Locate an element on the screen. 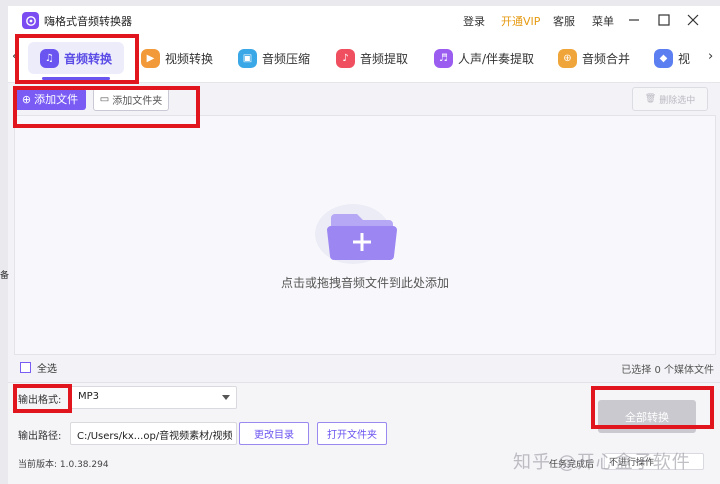  open-folder-button: 打开文件夹 is located at coordinates (352, 433).